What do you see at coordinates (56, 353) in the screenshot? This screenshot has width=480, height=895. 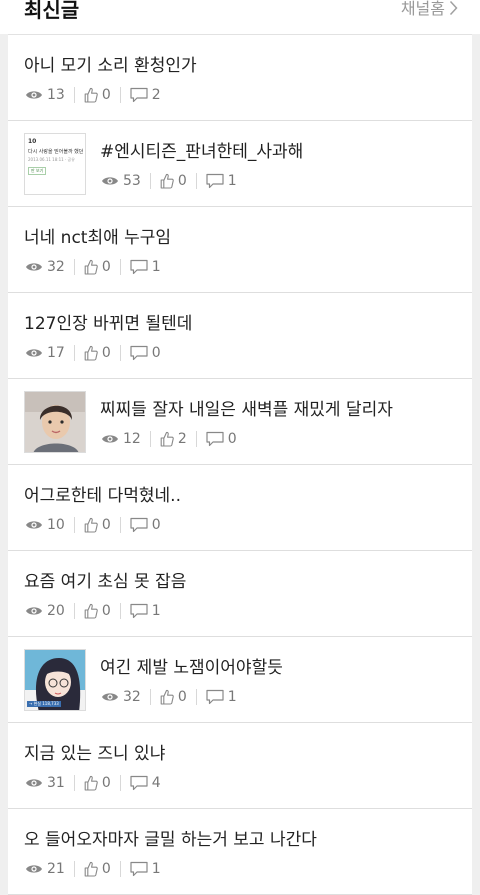 I see `view-count-value: 17` at bounding box center [56, 353].